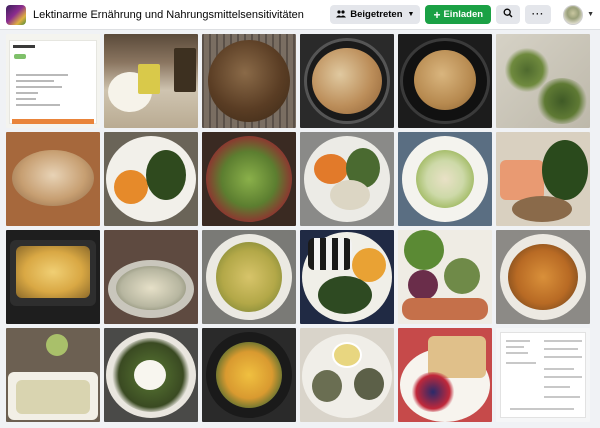 Image resolution: width=600 pixels, height=428 pixels. What do you see at coordinates (562, 101) in the screenshot?
I see `herbs` at bounding box center [562, 101].